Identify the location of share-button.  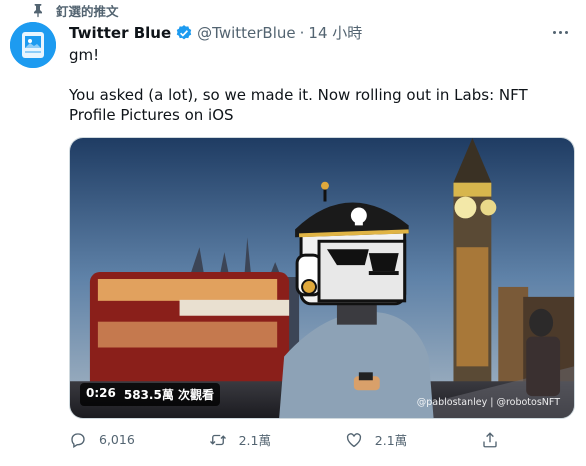
(490, 440).